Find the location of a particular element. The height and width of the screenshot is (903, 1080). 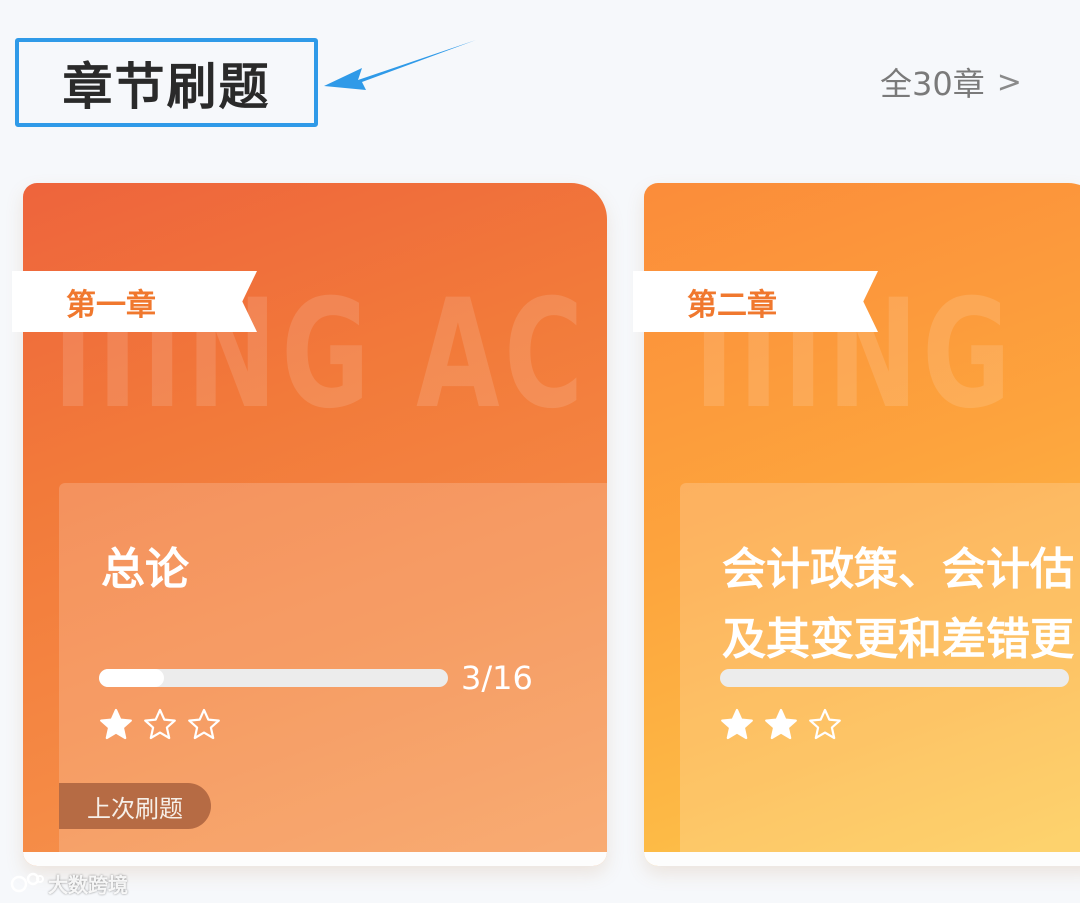

view-all-chapters-link: 全30章 > is located at coordinates (951, 83).